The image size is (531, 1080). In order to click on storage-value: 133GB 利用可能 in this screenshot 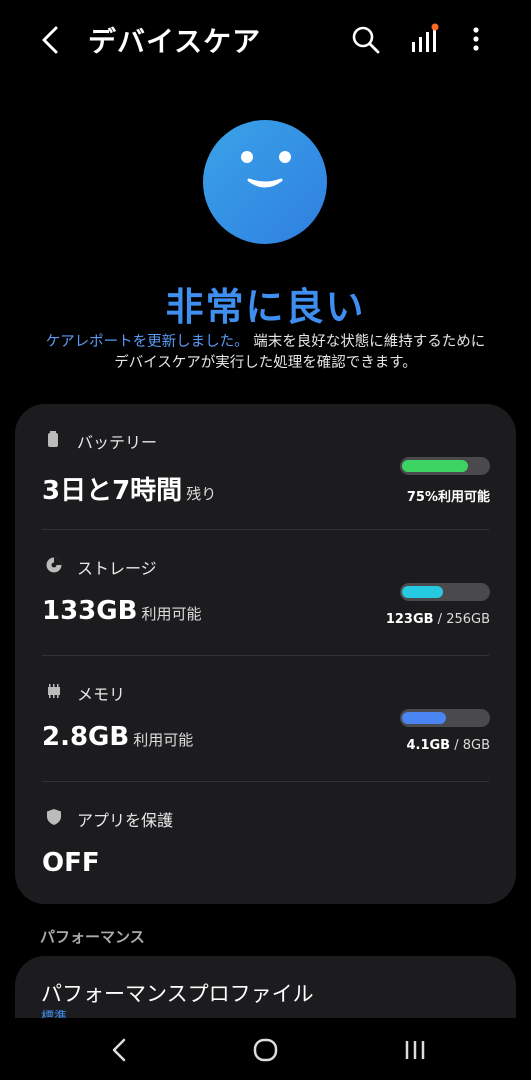, I will do `click(121, 611)`.